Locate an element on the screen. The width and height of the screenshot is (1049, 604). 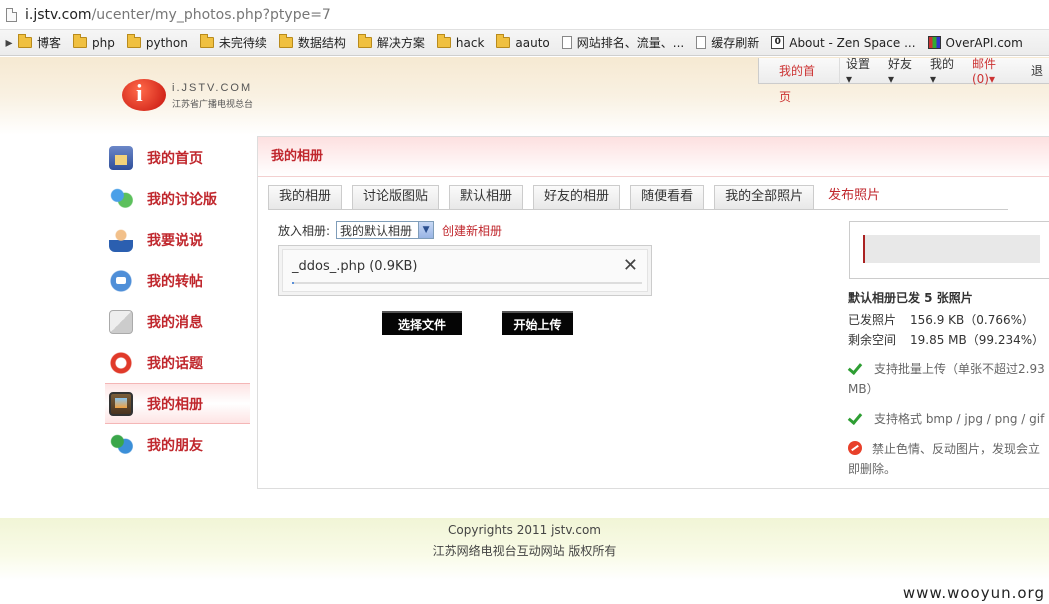
sidebar-item-label: 我的话题 is located at coordinates (175, 363).